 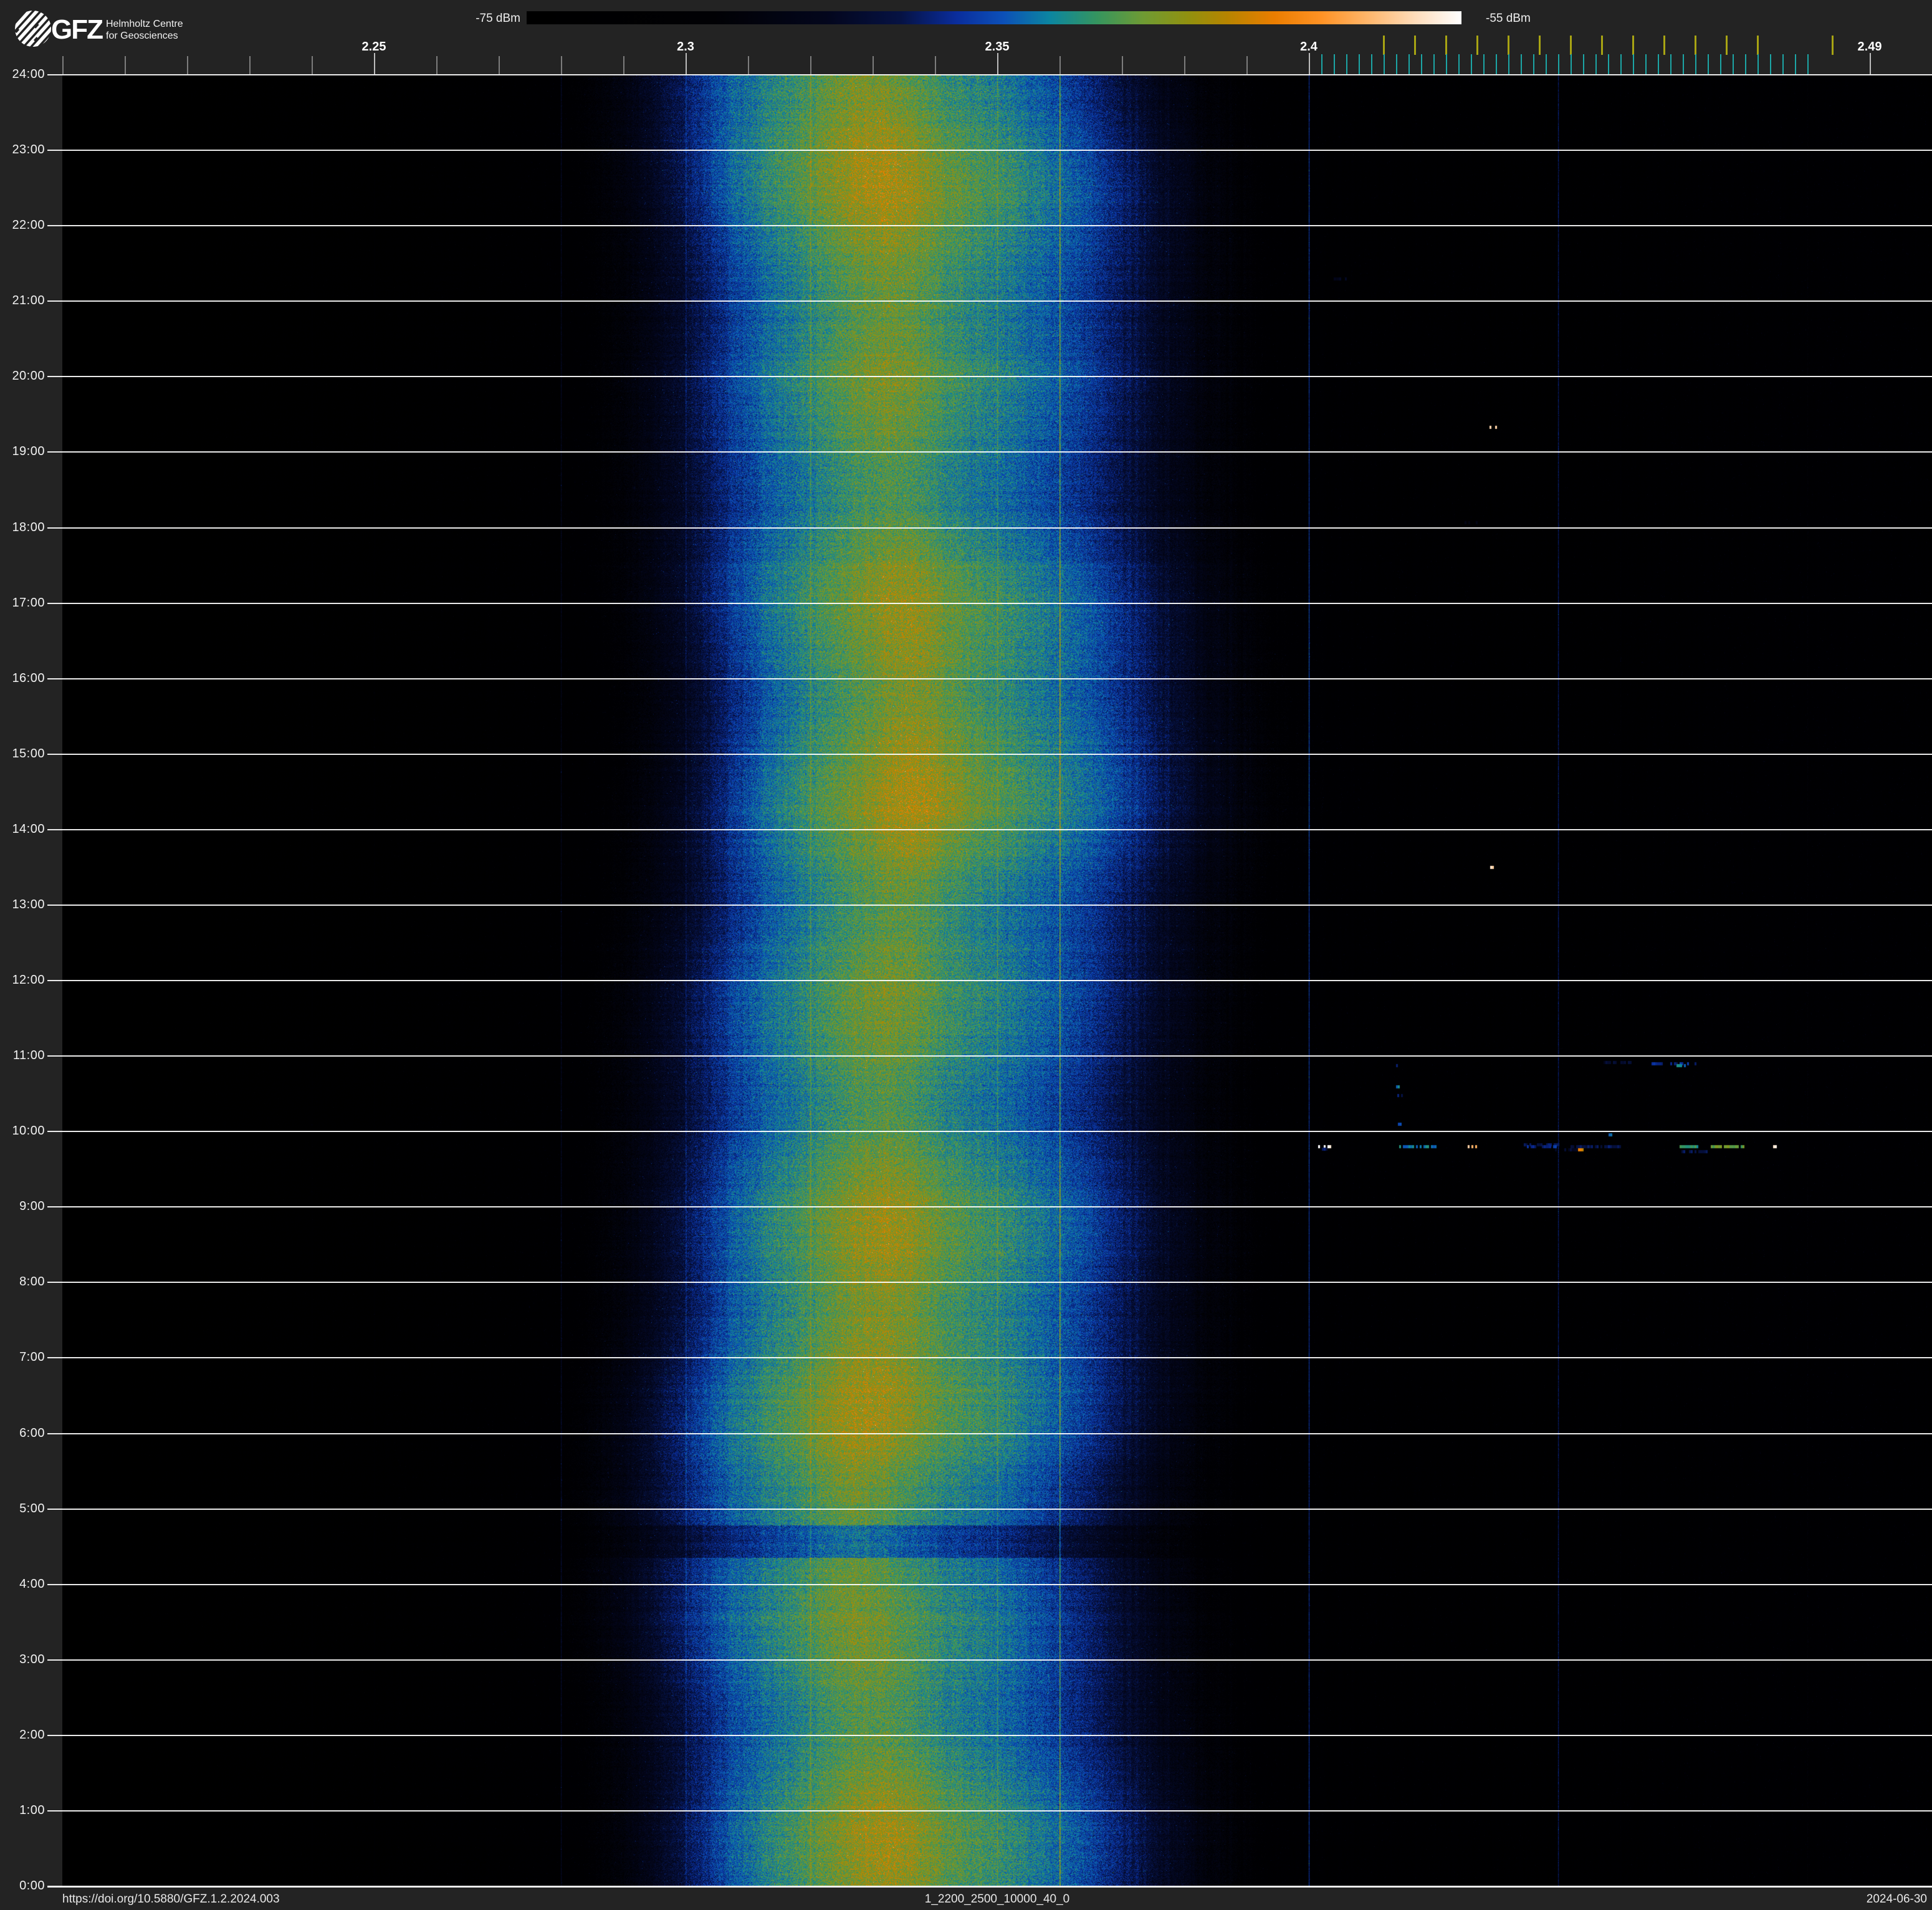 What do you see at coordinates (28, 74) in the screenshot?
I see `hour-label: 24:00` at bounding box center [28, 74].